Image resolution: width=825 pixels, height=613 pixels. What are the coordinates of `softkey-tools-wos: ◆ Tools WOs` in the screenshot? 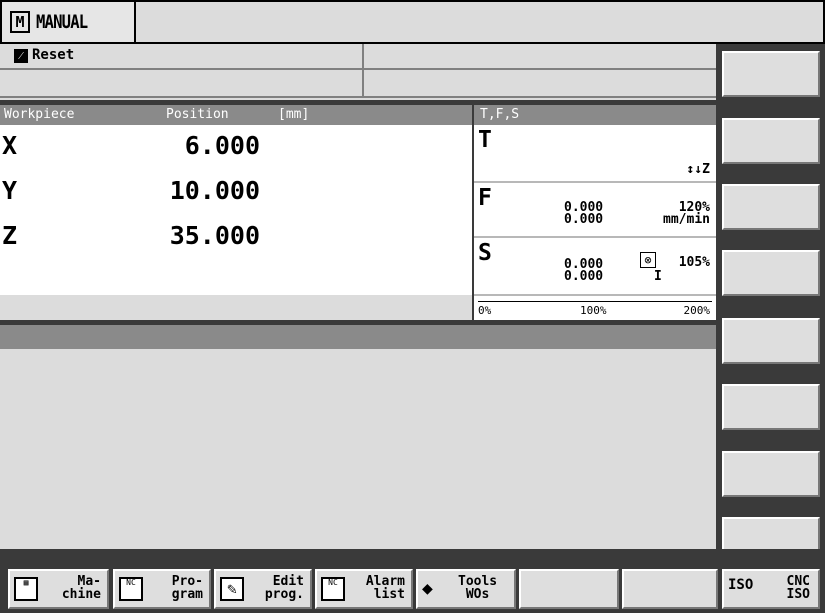 It's located at (466, 589).